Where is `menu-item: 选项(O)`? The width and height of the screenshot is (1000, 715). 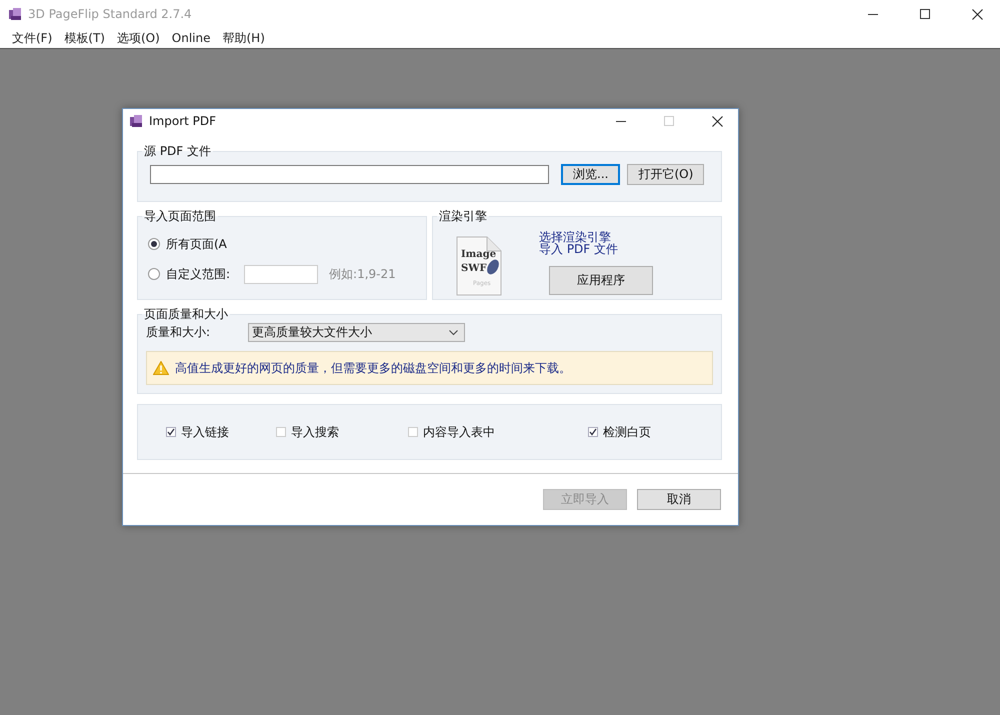 menu-item: 选项(O) is located at coordinates (138, 38).